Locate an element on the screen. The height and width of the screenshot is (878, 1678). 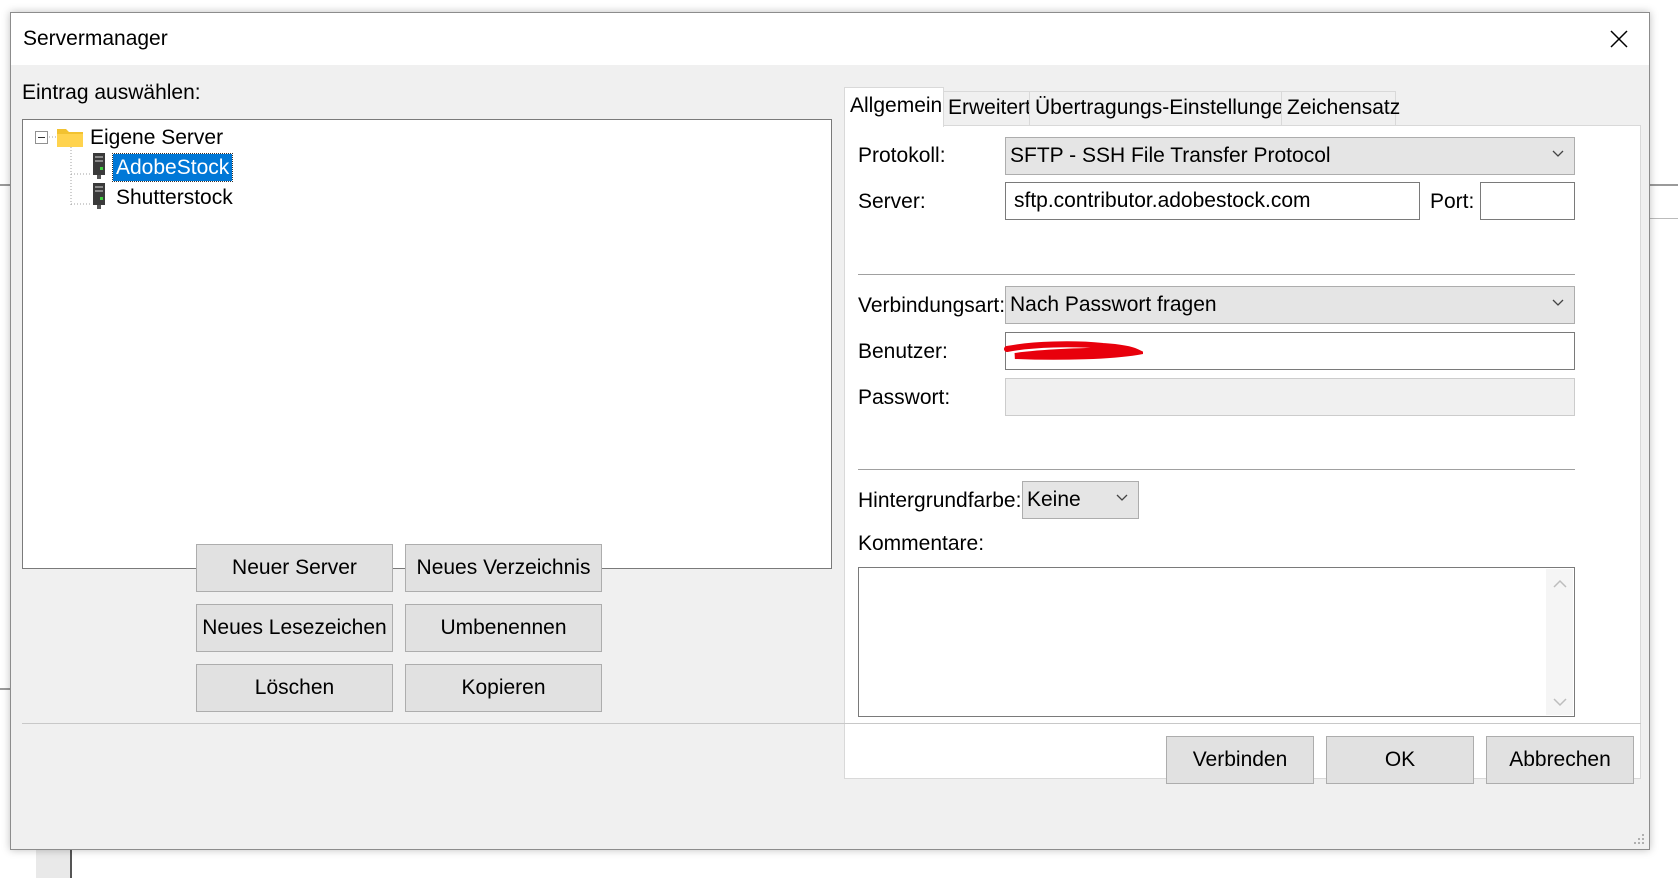
user-label: Benutzer: is located at coordinates (903, 351).